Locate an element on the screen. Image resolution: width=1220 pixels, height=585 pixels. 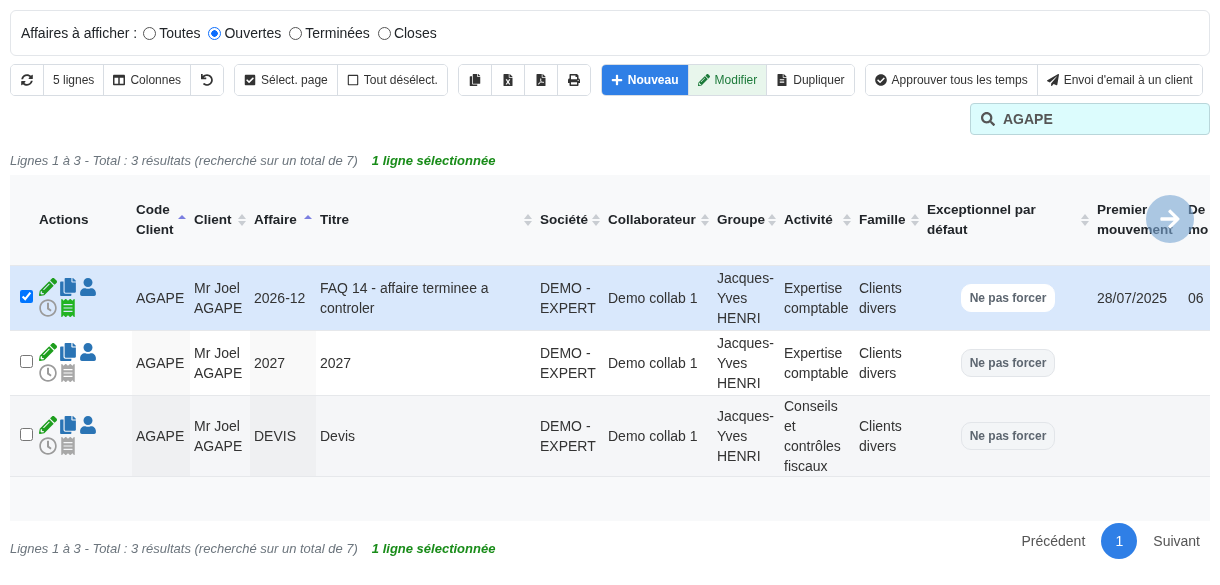
table-cell-text: Devis is located at coordinates (338, 436).